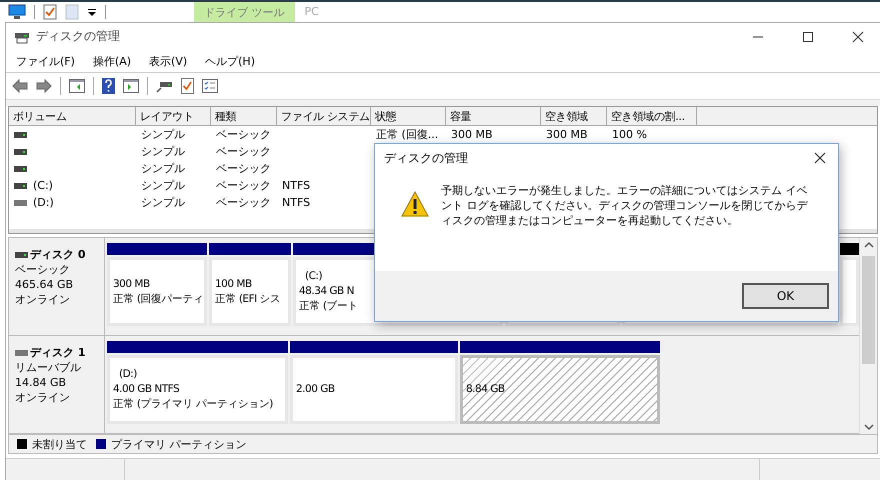 The width and height of the screenshot is (880, 480). What do you see at coordinates (560, 389) in the screenshot?
I see `partition-block: 8.84 GB` at bounding box center [560, 389].